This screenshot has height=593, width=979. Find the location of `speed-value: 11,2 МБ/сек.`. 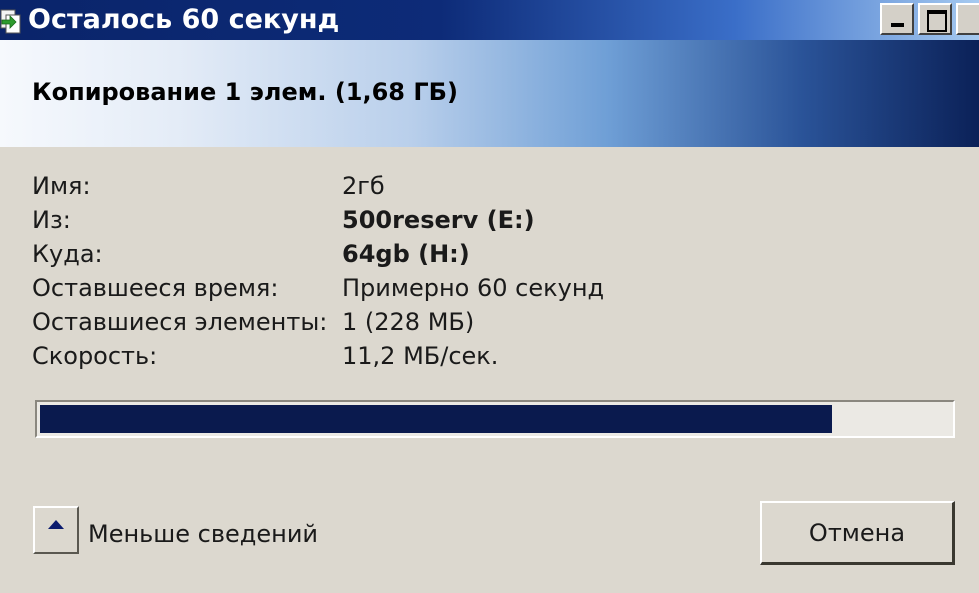

speed-value: 11,2 МБ/сек. is located at coordinates (420, 356).